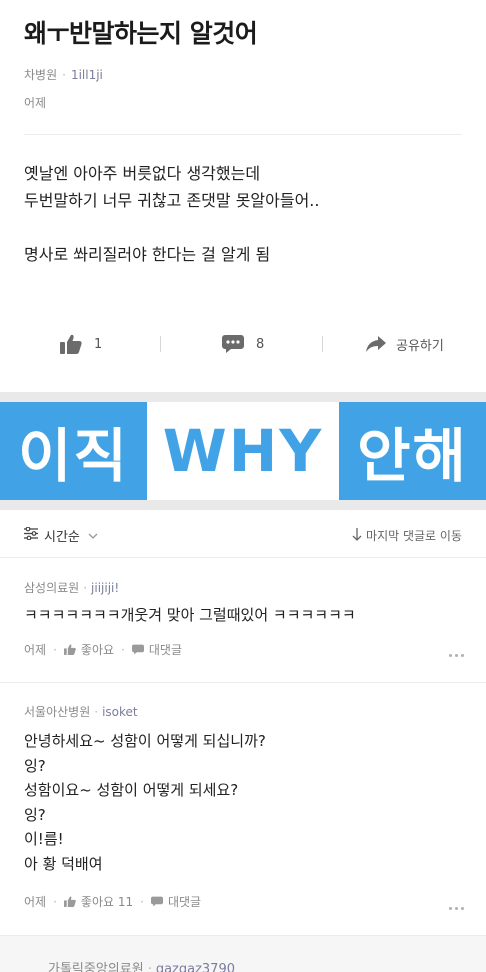 Image resolution: width=486 pixels, height=972 pixels. What do you see at coordinates (44, 839) in the screenshot?
I see `comment-line: 이!름!` at bounding box center [44, 839].